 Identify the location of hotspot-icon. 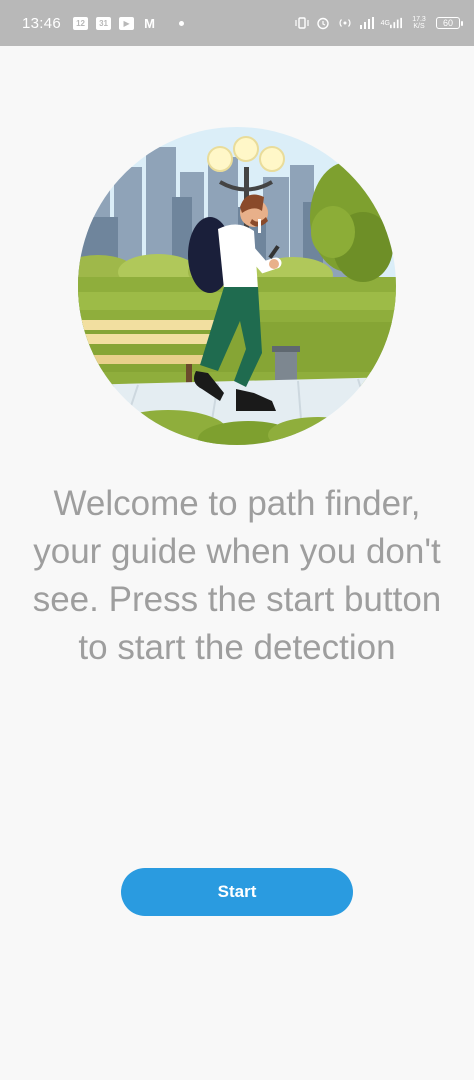
(345, 23).